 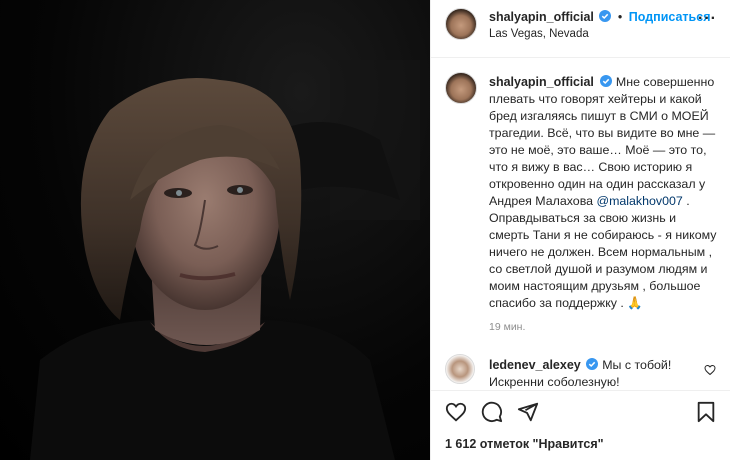 What do you see at coordinates (541, 17) in the screenshot?
I see `author-username: shalyapin_official` at bounding box center [541, 17].